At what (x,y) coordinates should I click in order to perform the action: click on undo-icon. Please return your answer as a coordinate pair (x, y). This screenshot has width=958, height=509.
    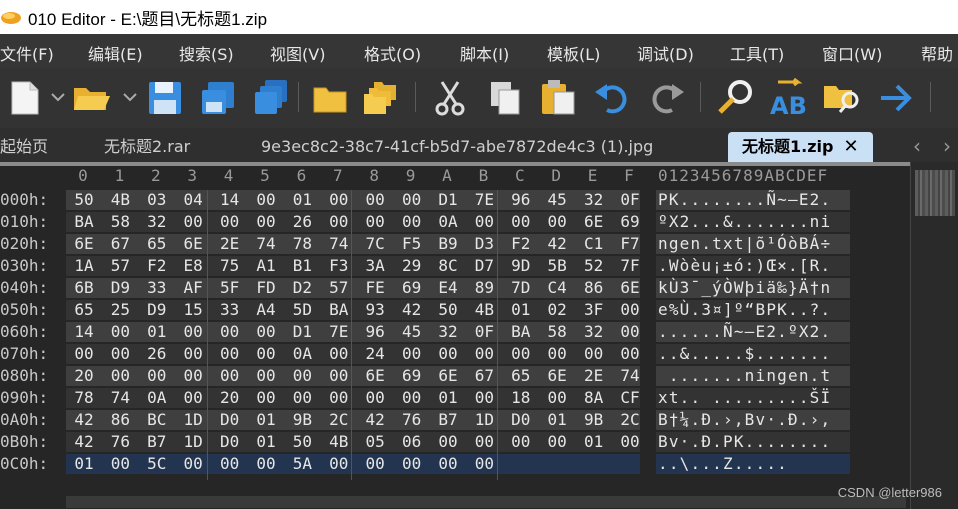
    Looking at the image, I should click on (613, 98).